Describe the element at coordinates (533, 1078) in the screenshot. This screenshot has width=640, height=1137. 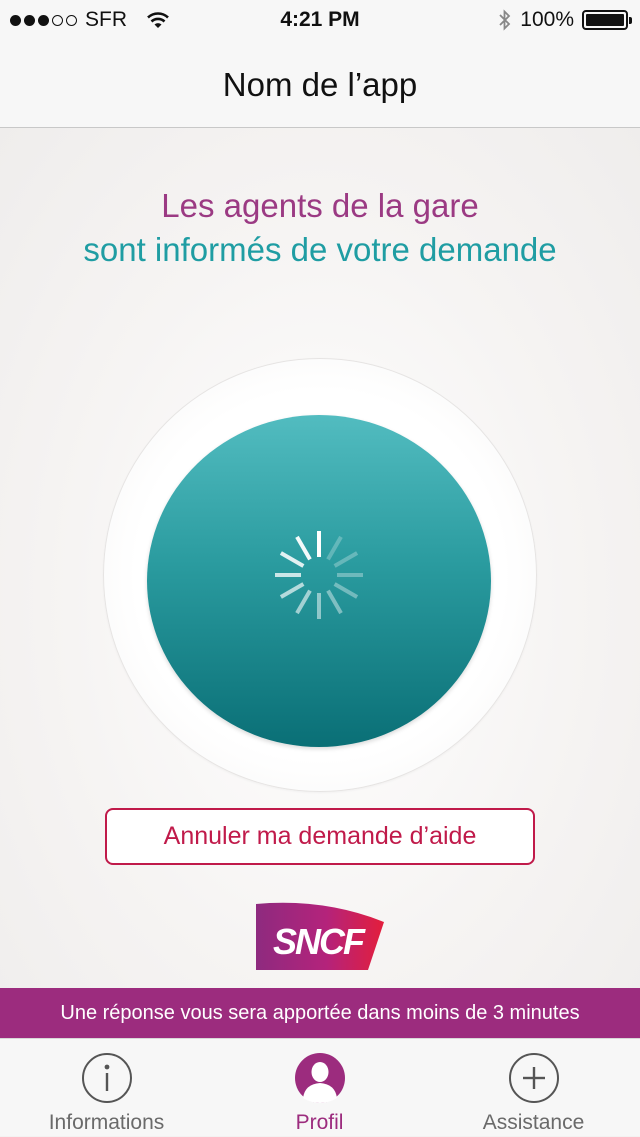
I see `plus-icon` at that location.